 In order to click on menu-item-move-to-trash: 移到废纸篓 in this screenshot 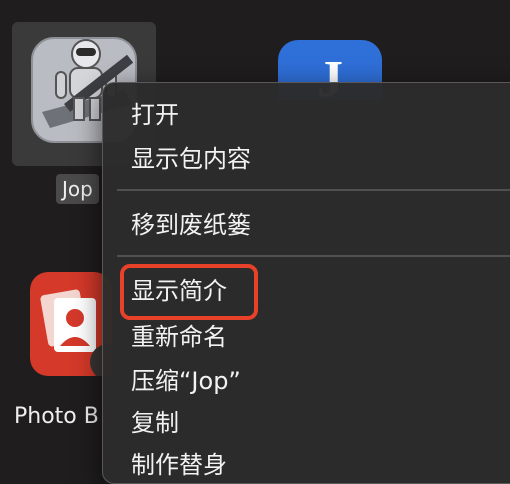, I will do `click(191, 225)`.